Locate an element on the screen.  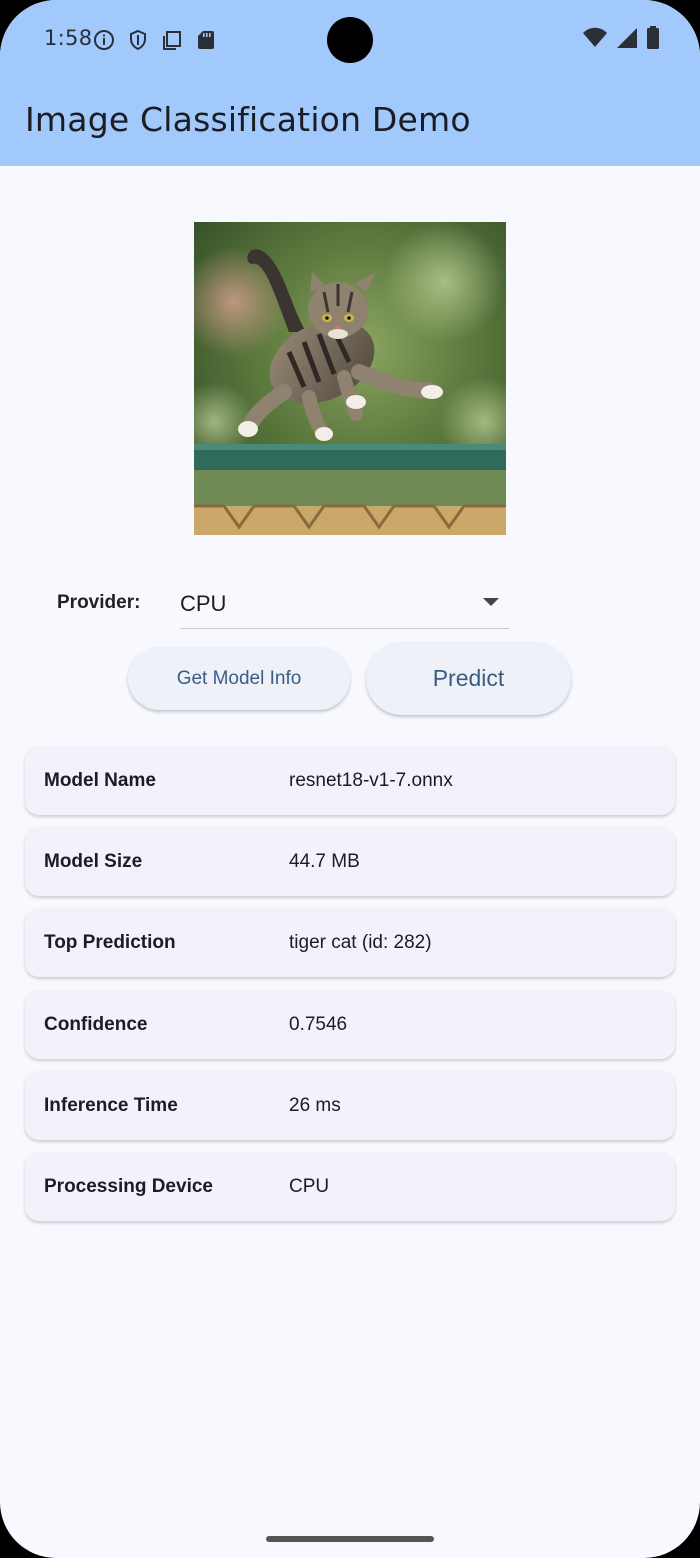
app-title: Image Classification Demo is located at coordinates (248, 119).